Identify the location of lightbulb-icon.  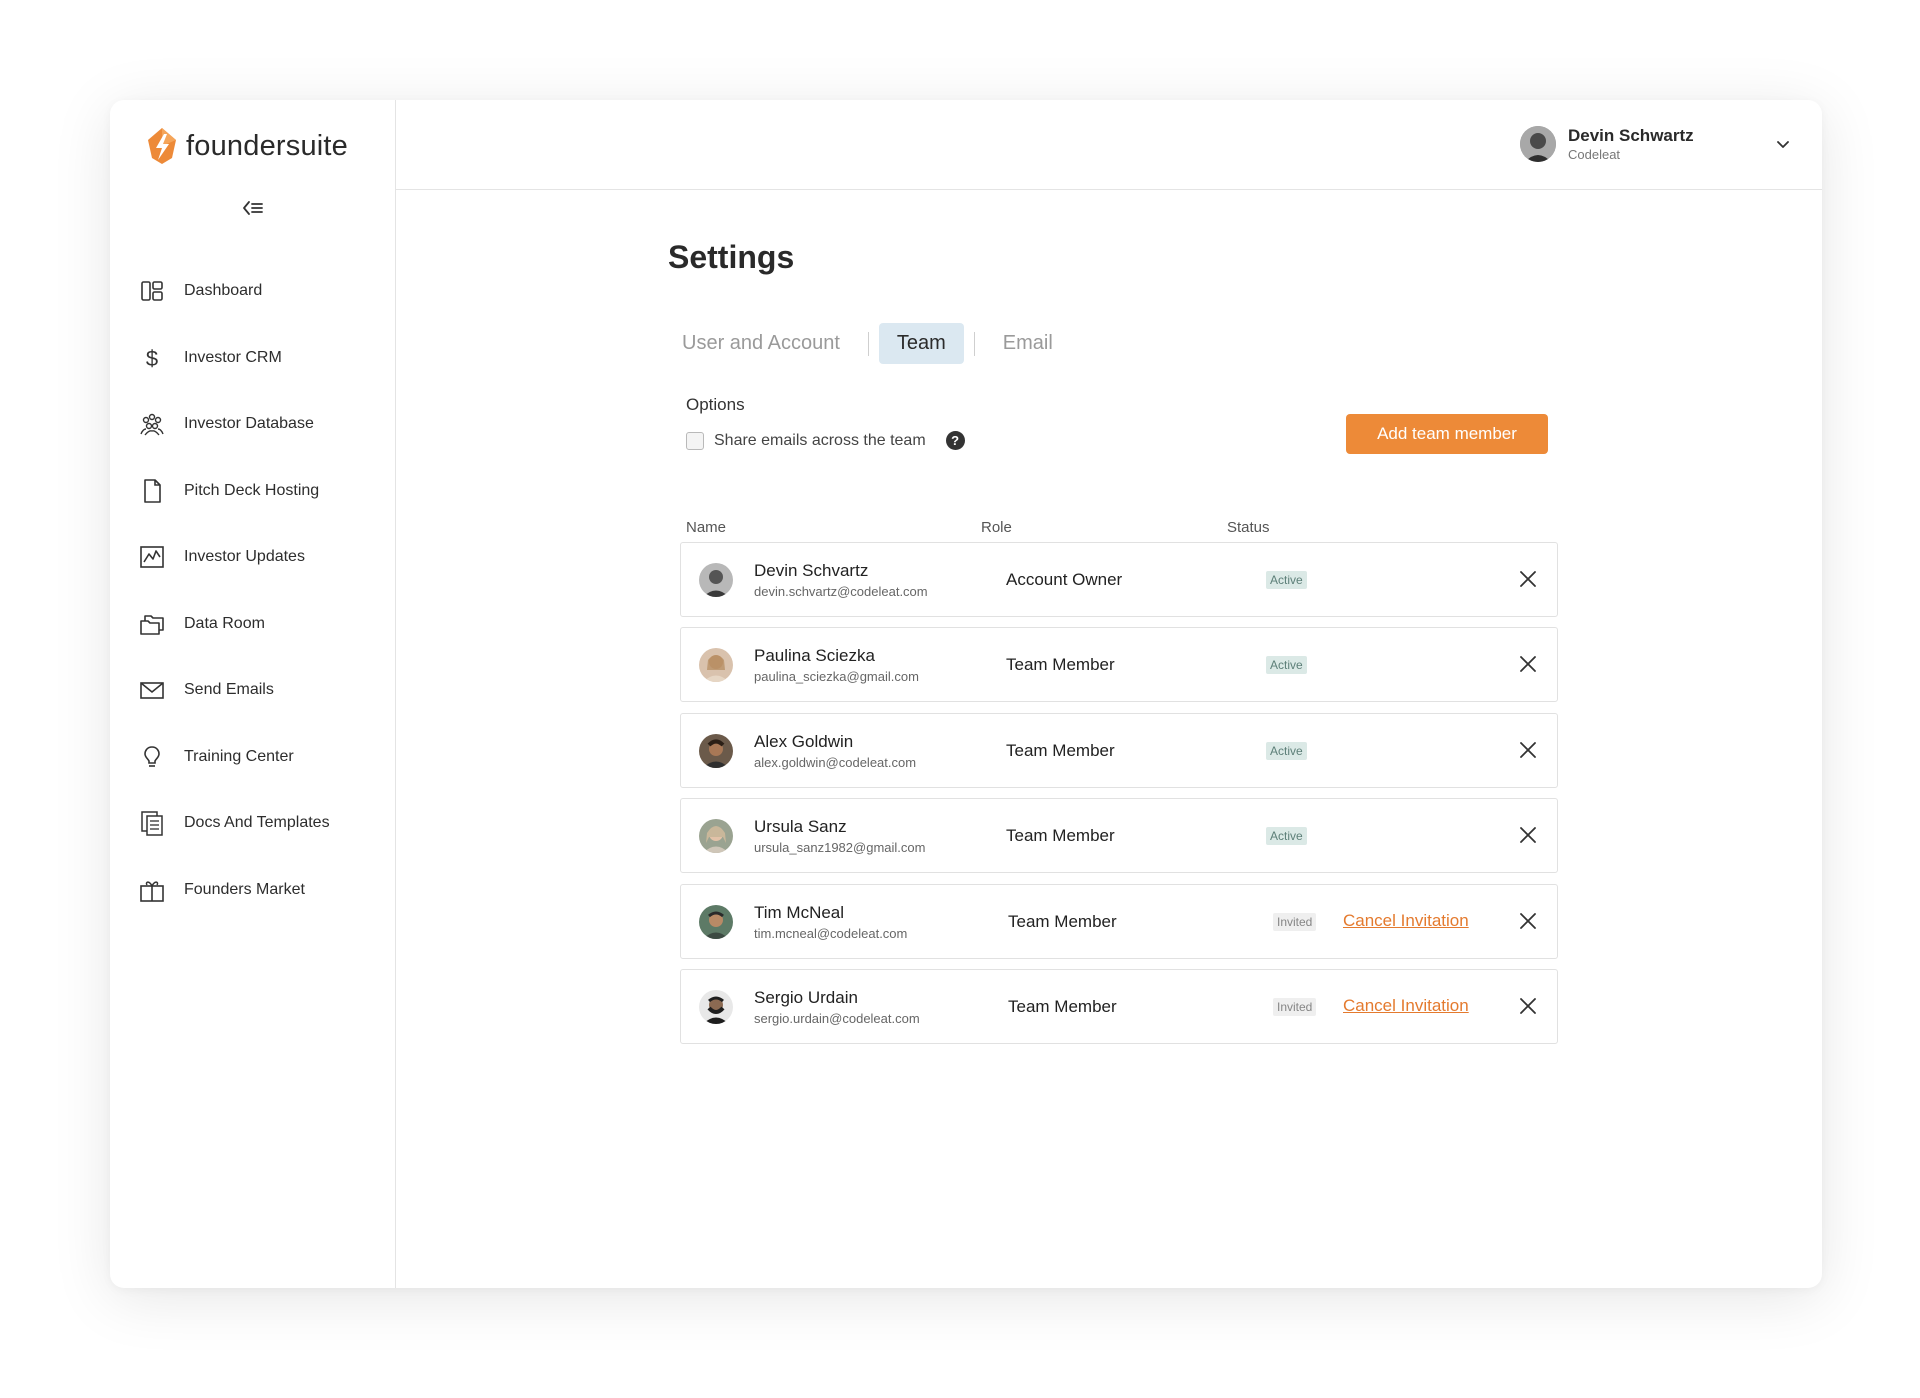
(152, 757).